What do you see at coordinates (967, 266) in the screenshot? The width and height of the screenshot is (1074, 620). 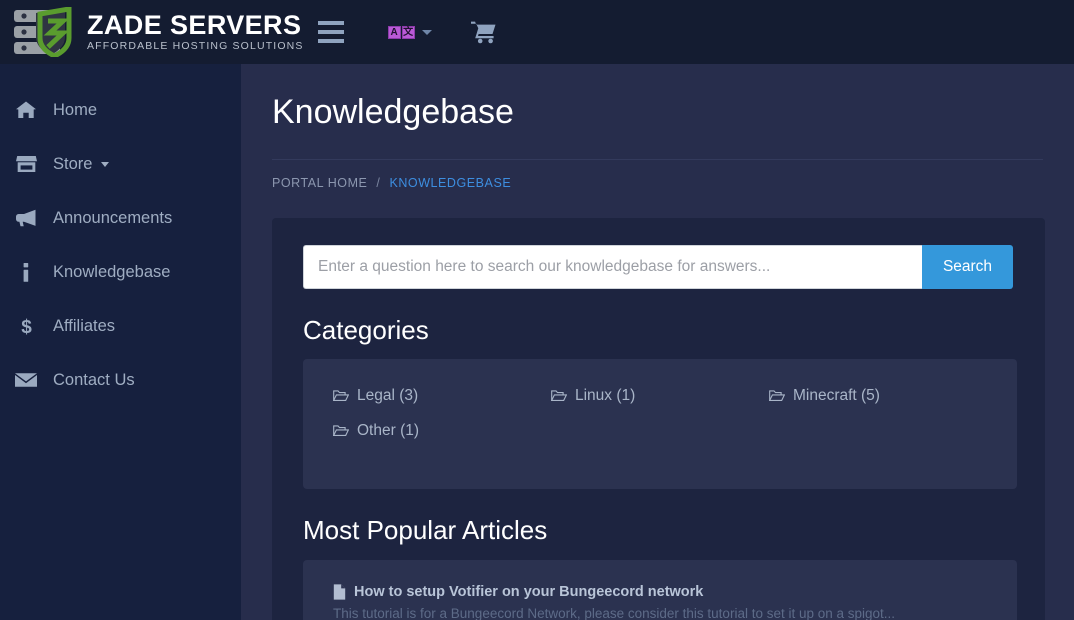 I see `search-button: Search` at bounding box center [967, 266].